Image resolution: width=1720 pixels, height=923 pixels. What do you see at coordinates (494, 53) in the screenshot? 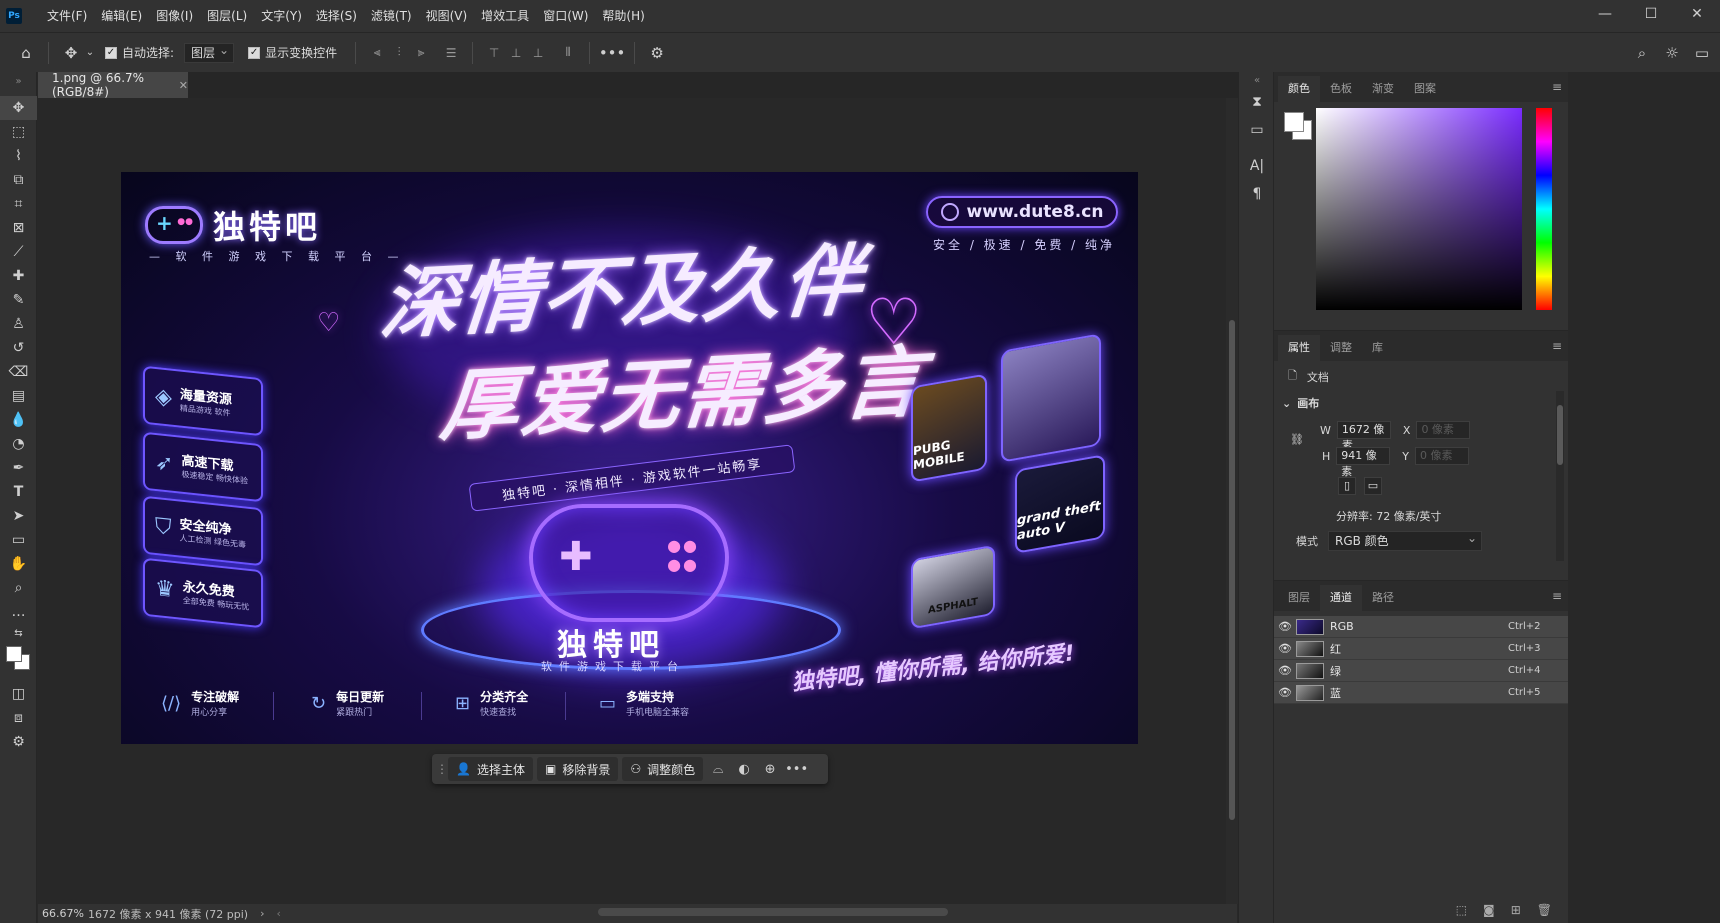
I see `align-top-icon: ⊤` at bounding box center [494, 53].